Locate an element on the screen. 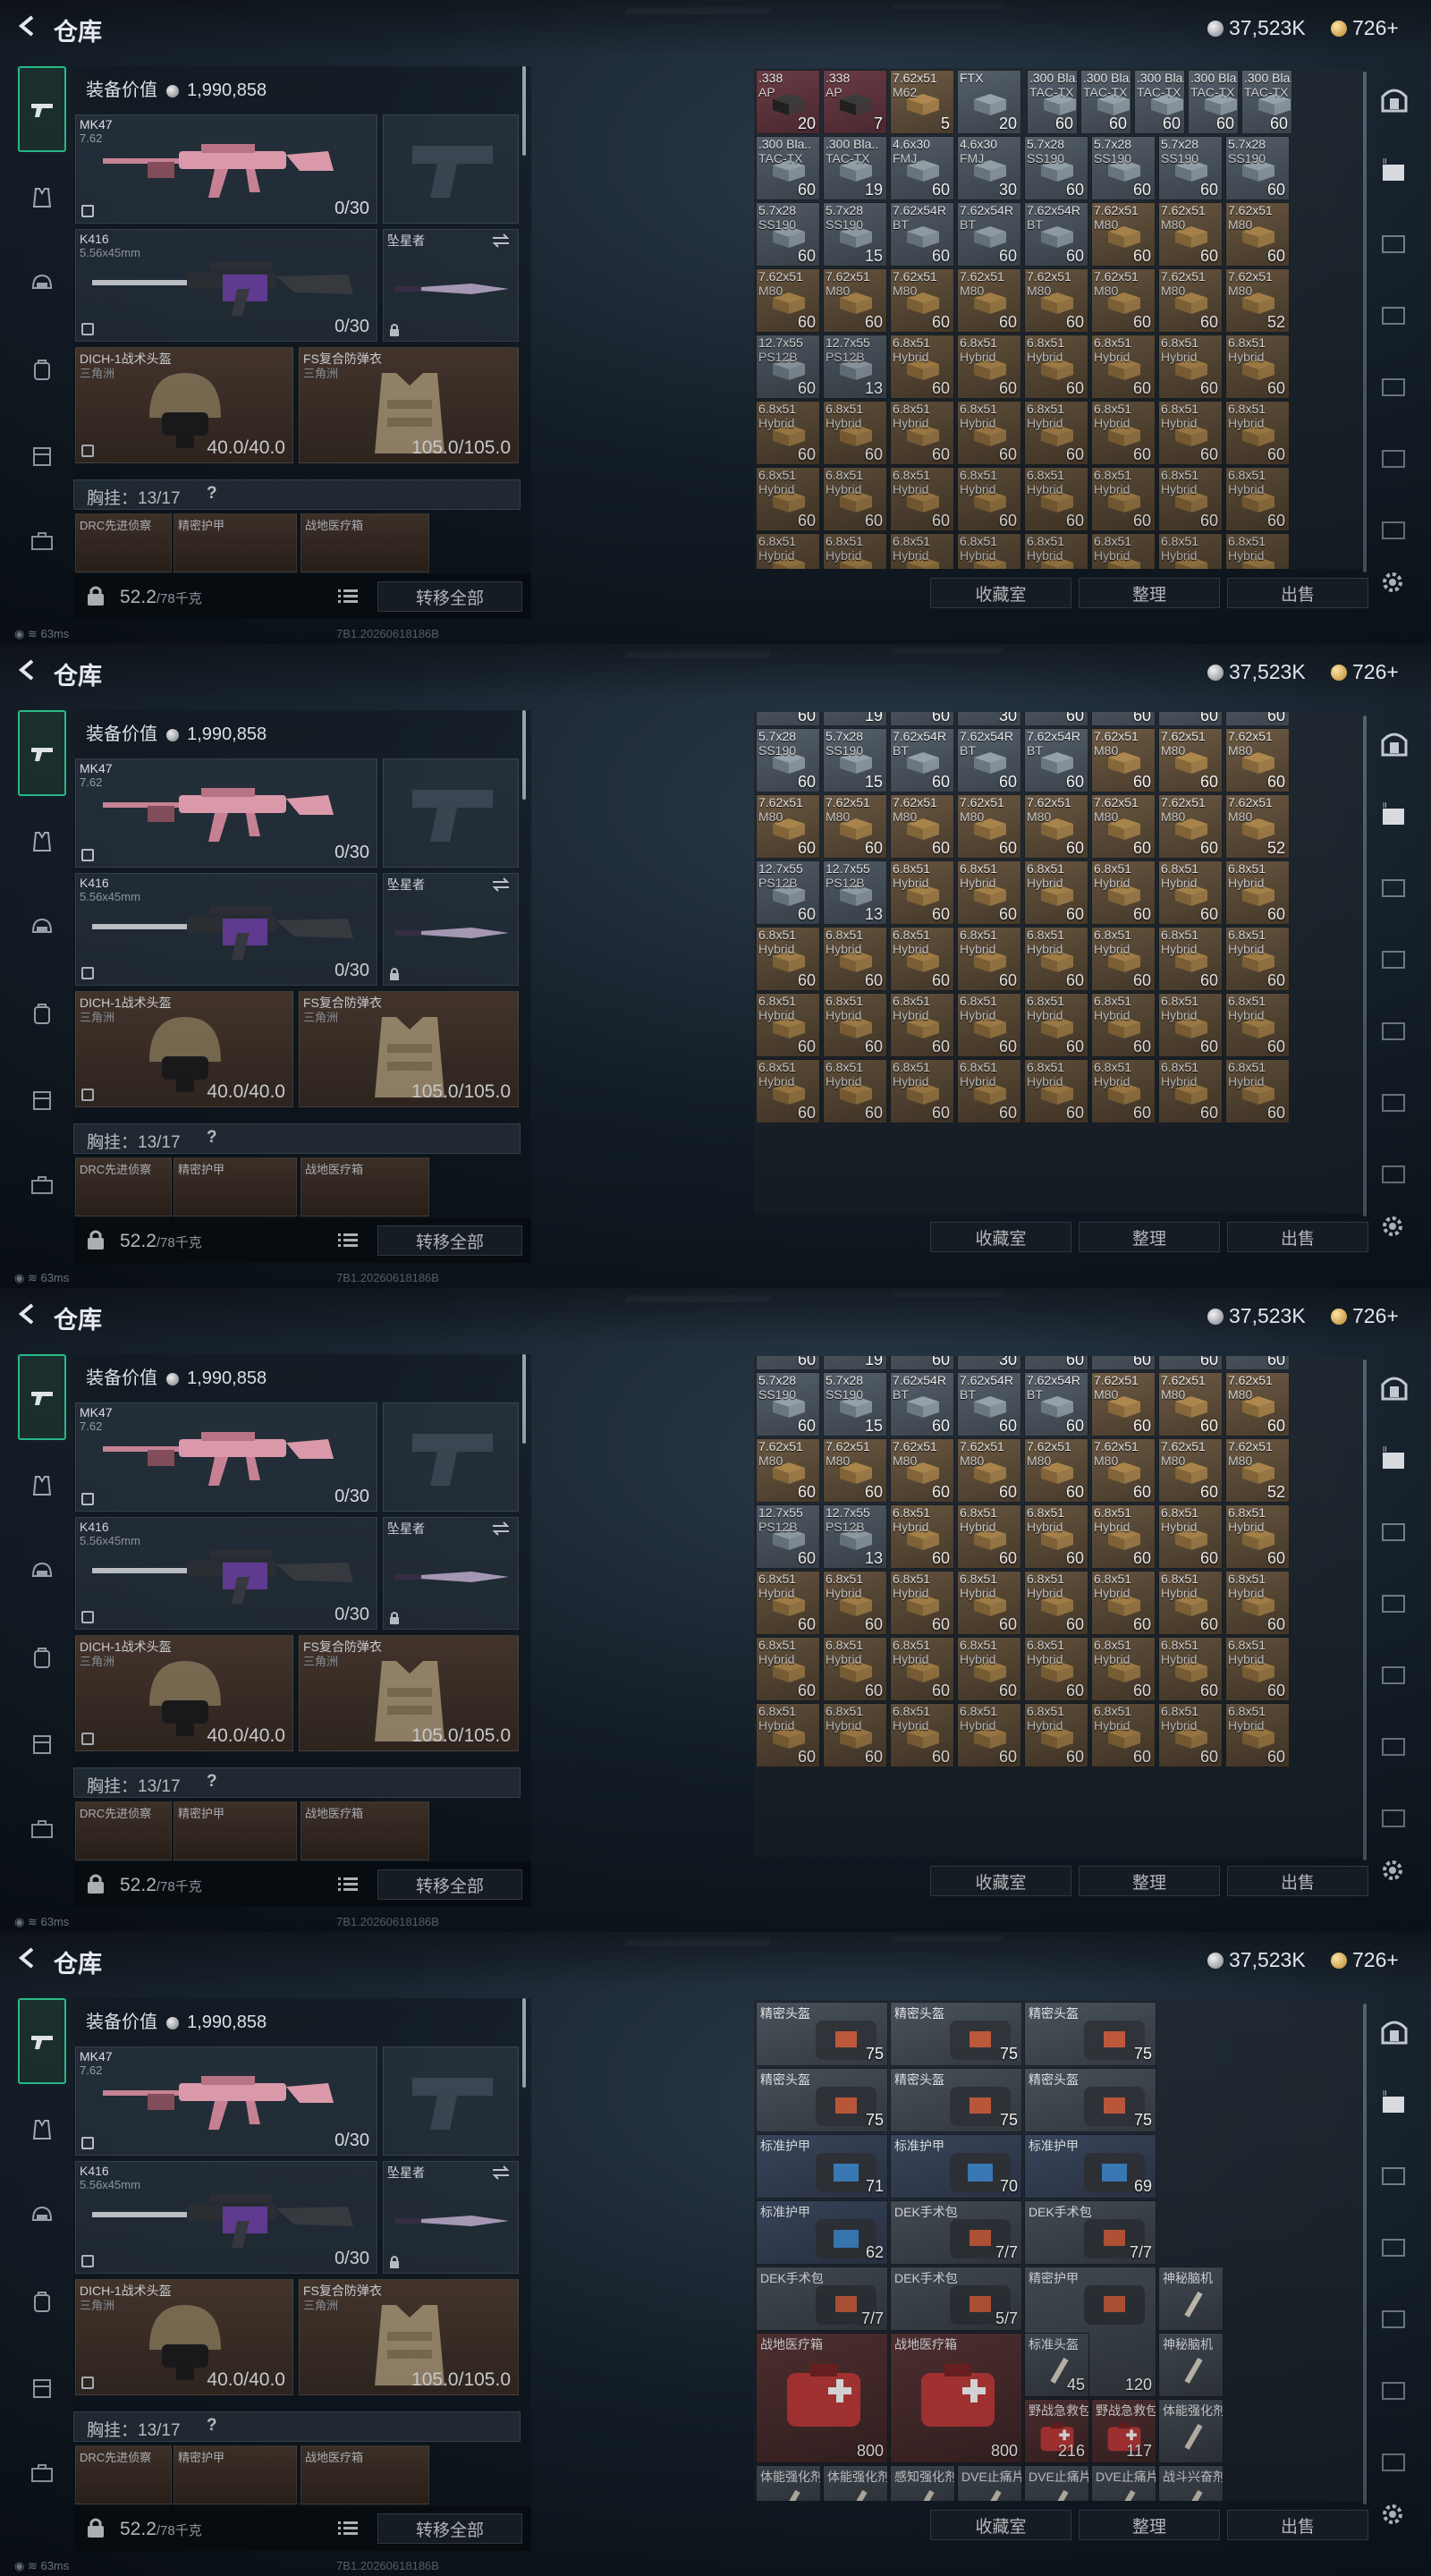  ammo-cell: 12.7x55 PS12B 13 is located at coordinates (855, 1536).